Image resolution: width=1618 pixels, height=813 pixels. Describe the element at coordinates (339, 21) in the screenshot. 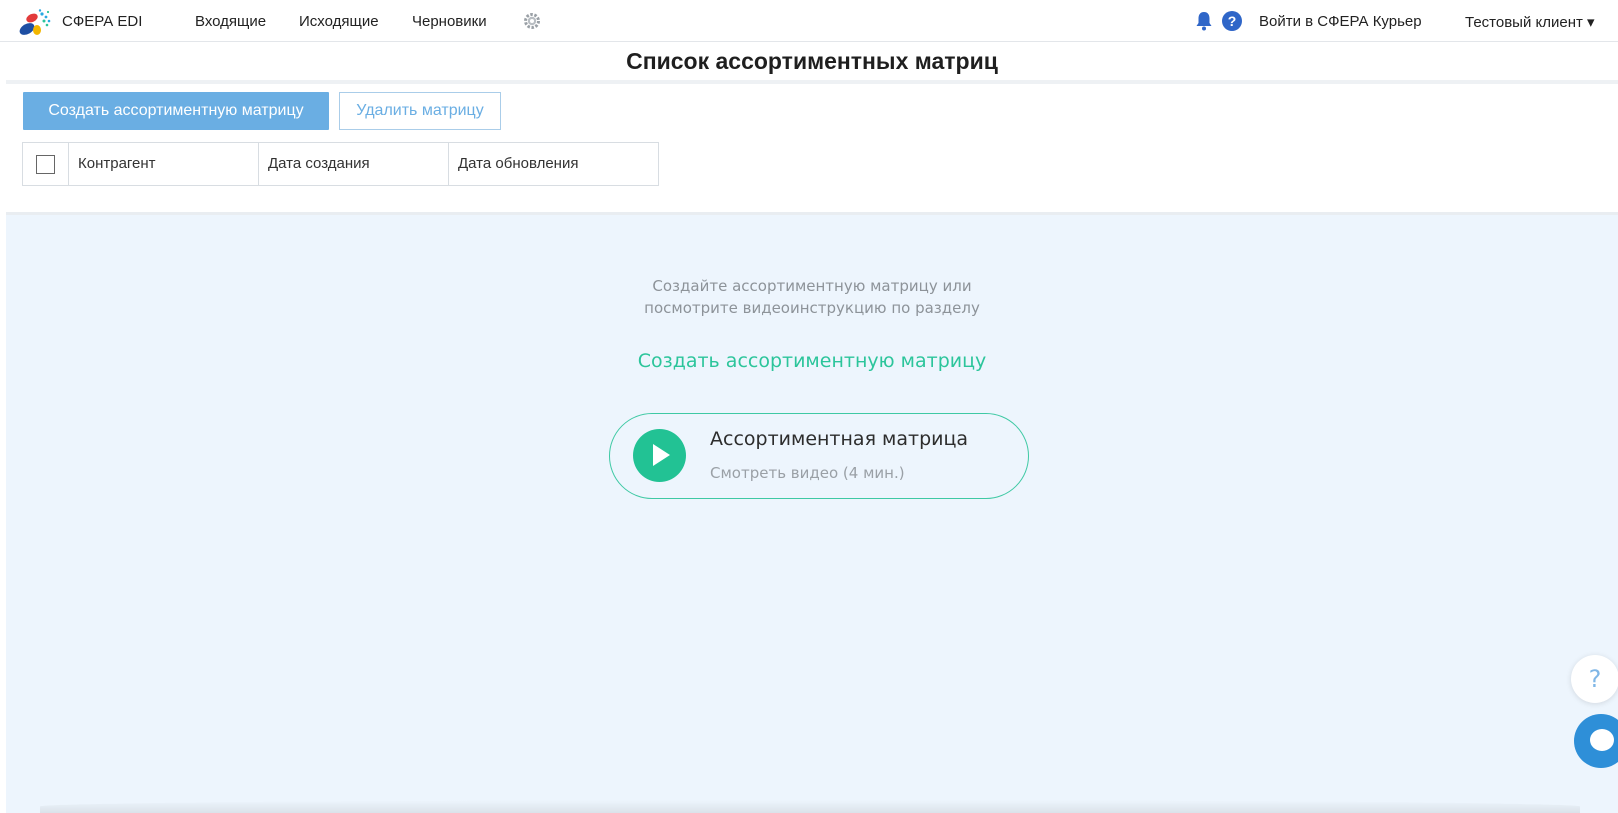

I see `nav-outgoing: Исходящие` at that location.